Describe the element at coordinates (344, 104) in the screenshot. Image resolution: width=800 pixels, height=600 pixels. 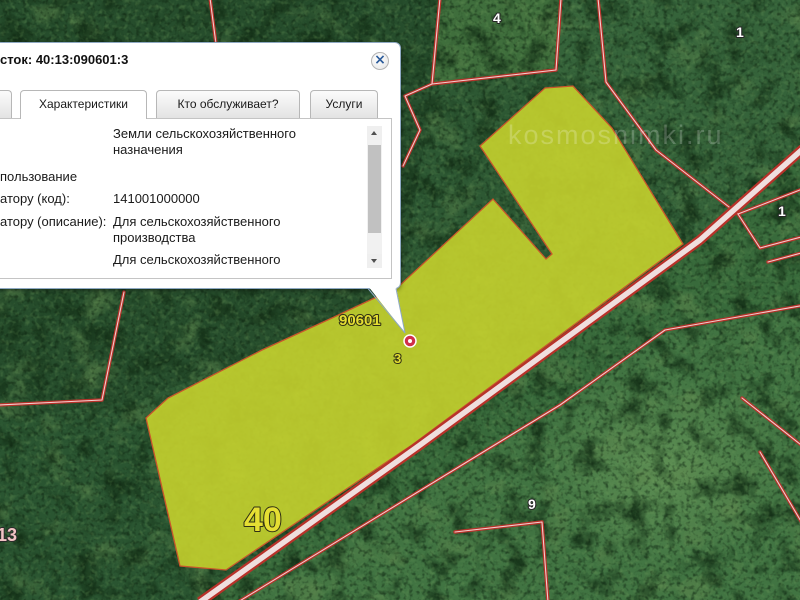
I see `tab-services: Услуги` at that location.